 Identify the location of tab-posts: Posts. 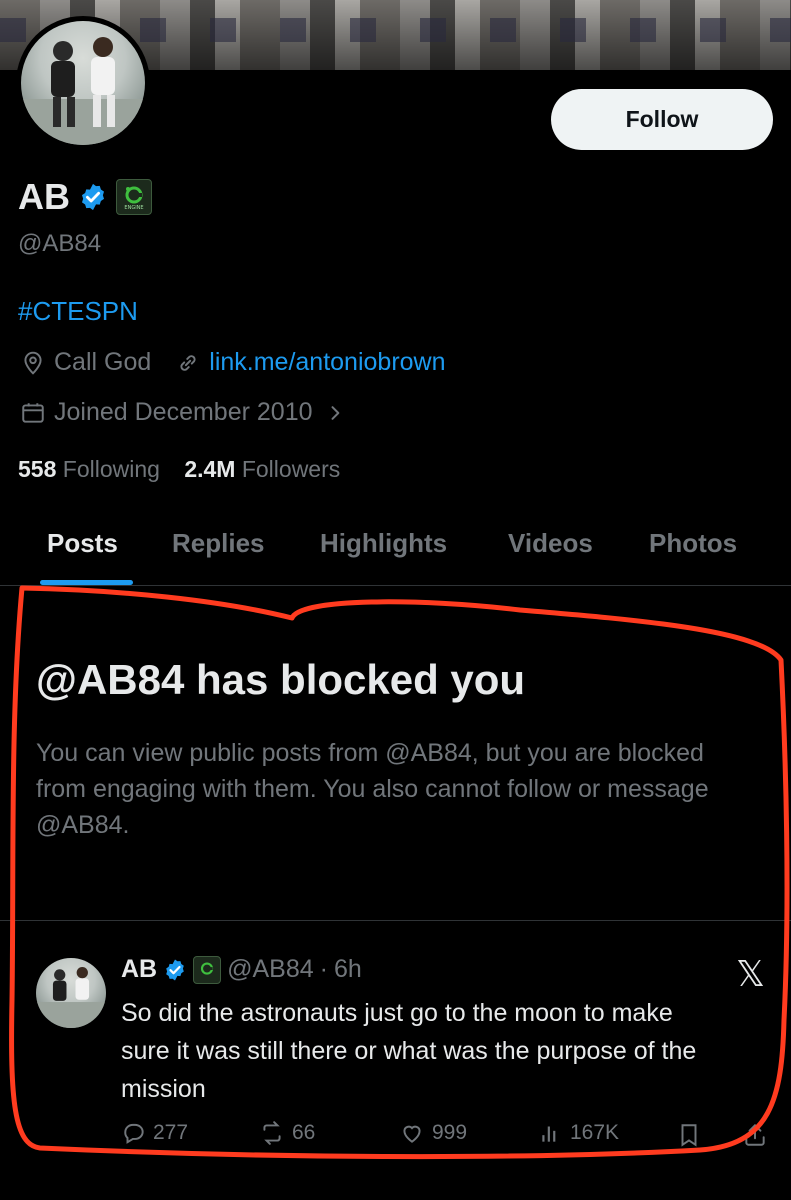
(82, 543).